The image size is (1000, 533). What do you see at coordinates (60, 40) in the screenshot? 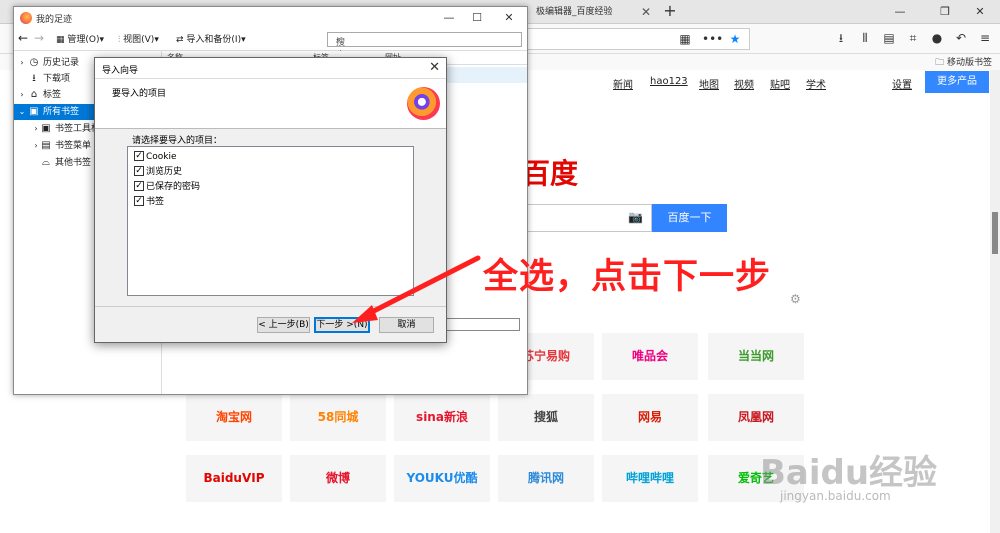
I see `organize-icon: ▦` at bounding box center [60, 40].